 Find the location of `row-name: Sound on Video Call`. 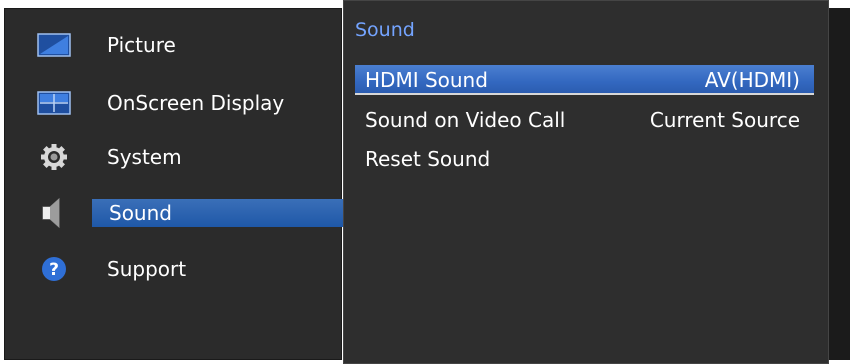

row-name: Sound on Video Call is located at coordinates (465, 120).